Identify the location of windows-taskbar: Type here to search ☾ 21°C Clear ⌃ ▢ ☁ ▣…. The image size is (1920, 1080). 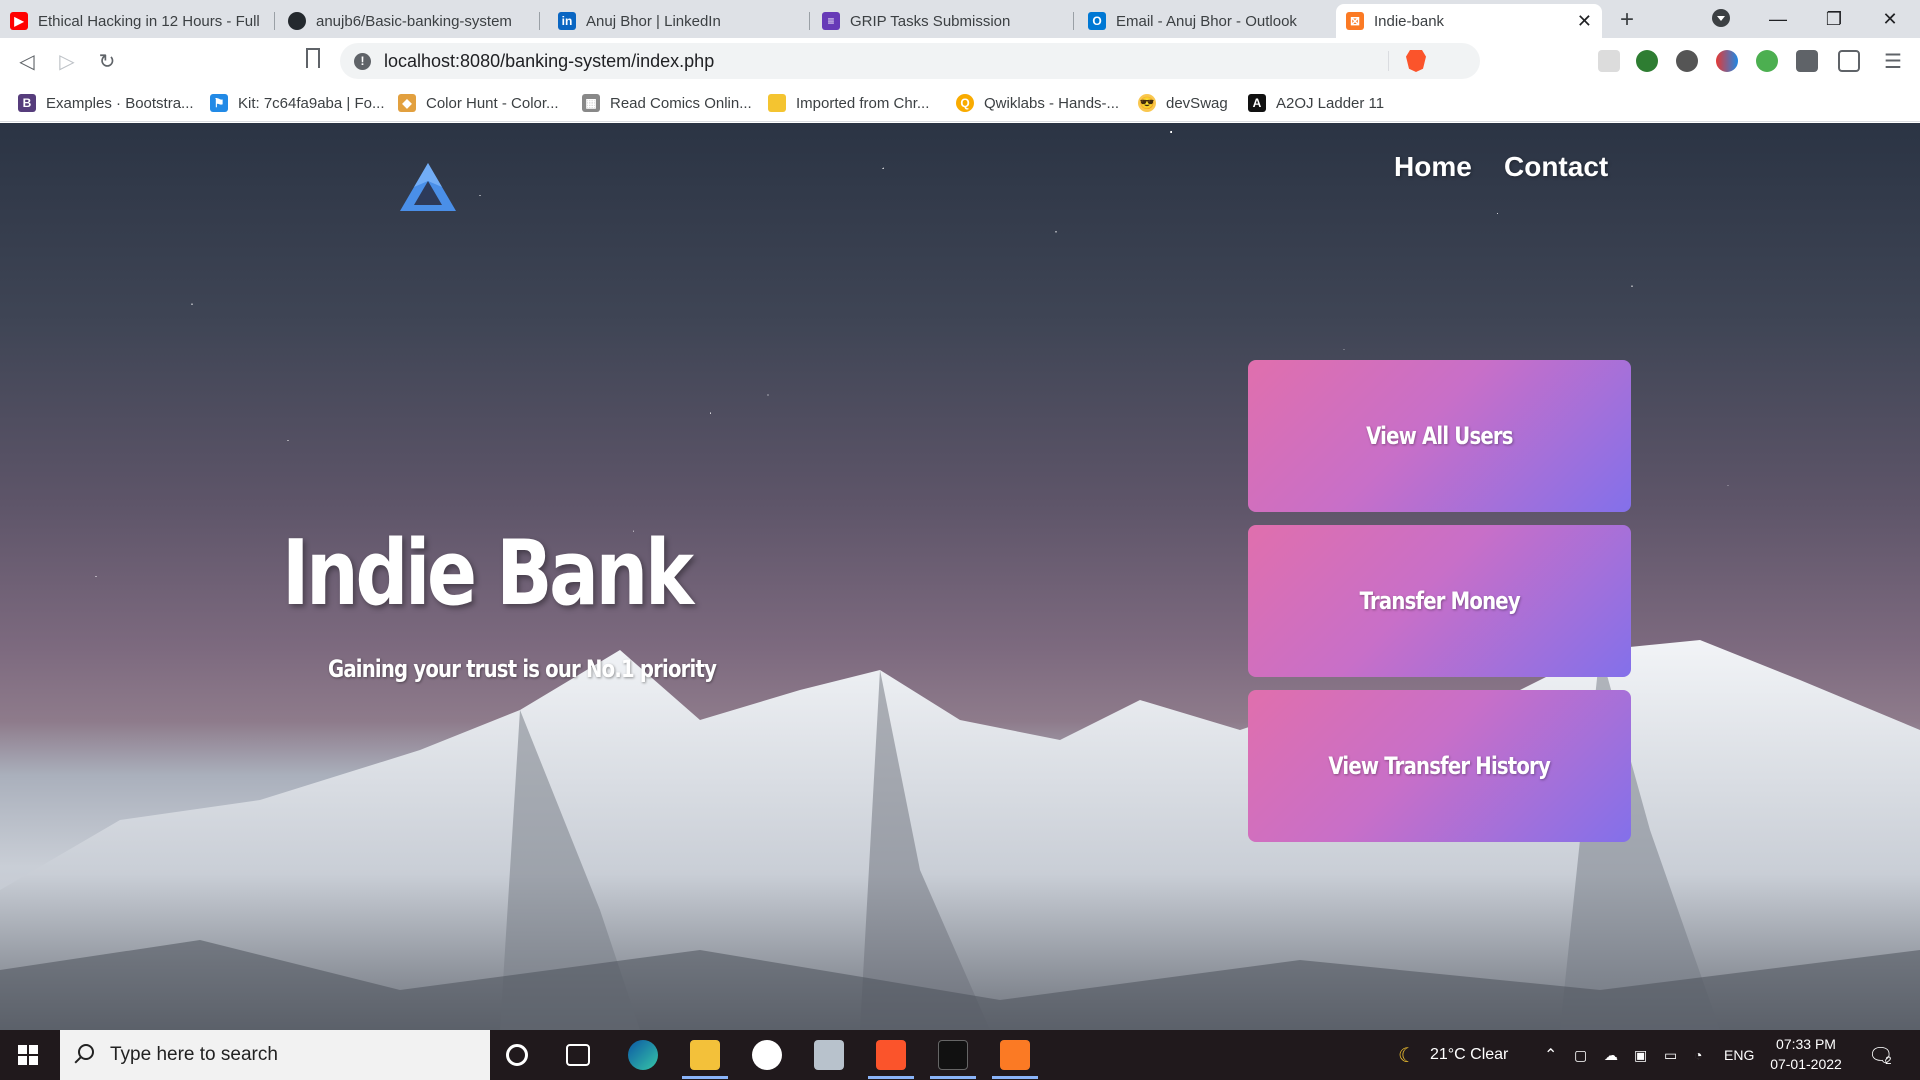
(960, 1055).